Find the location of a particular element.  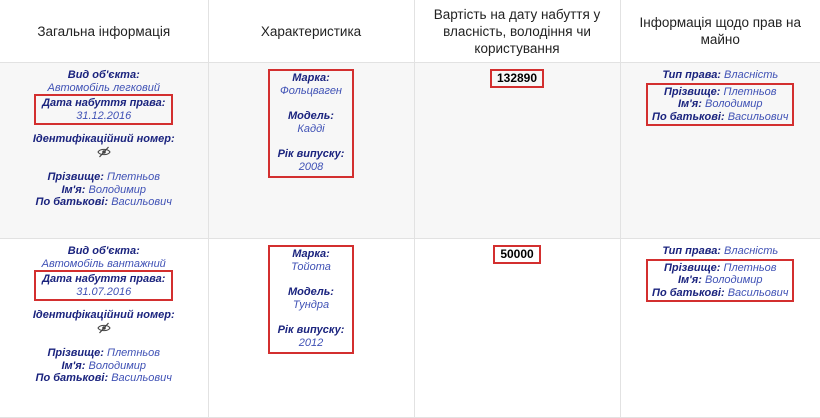

acq-date-highlight: Дата набуття права: 31.07.2016 is located at coordinates (104, 285).